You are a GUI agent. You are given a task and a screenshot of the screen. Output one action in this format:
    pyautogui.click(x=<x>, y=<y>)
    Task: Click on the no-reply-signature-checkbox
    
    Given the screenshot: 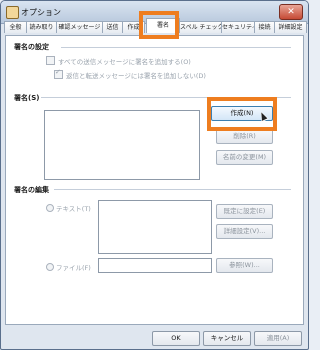 What is the action you would take?
    pyautogui.click(x=58, y=73)
    